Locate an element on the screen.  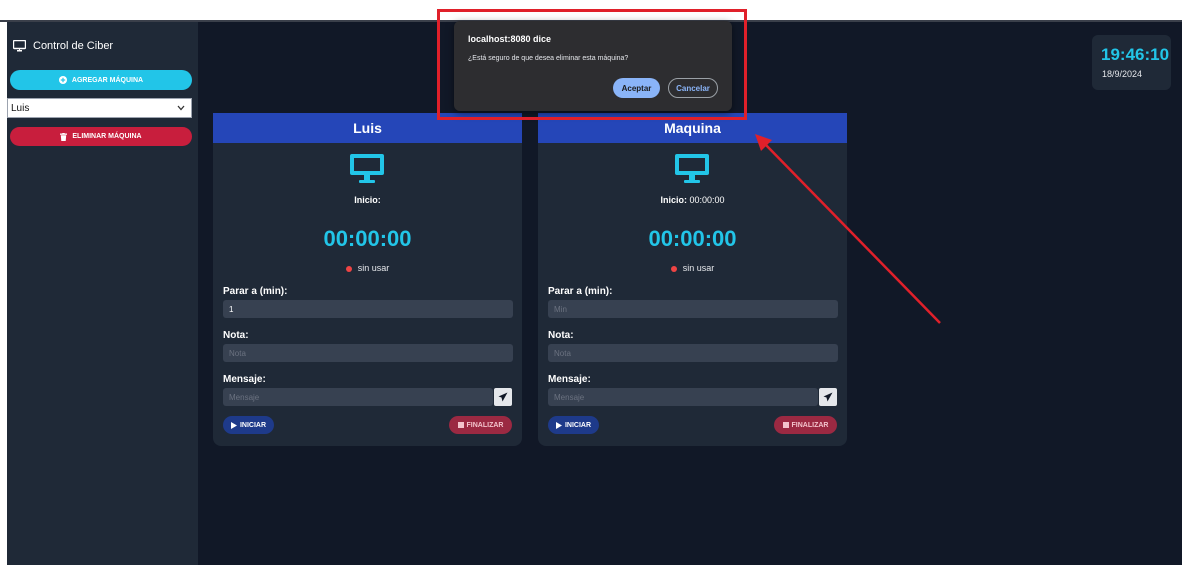
clock-widget: 19:46:10 18/9/2024 is located at coordinates (1131, 62).